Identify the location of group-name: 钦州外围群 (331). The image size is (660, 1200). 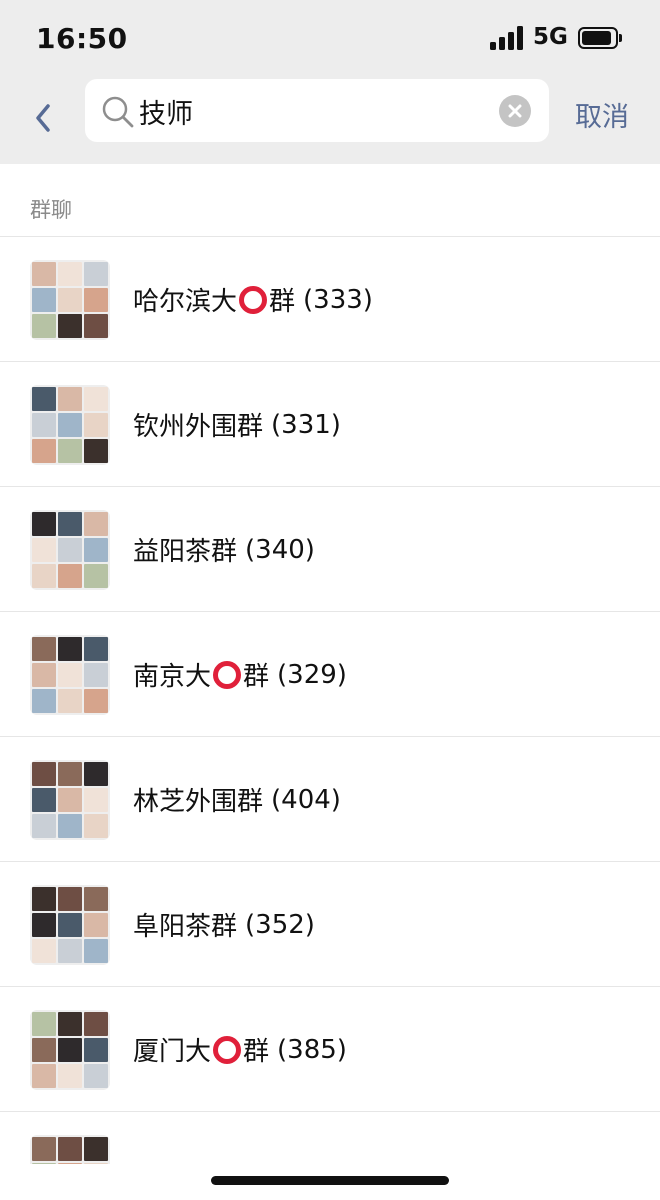
(237, 424).